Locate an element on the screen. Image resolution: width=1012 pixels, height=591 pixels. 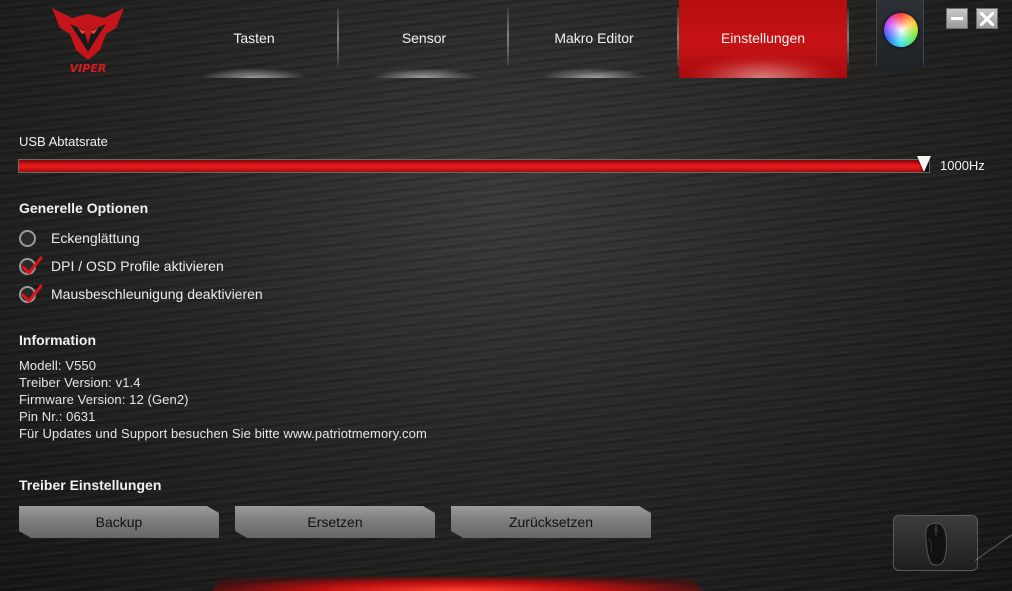
mouse-icon is located at coordinates (936, 544).